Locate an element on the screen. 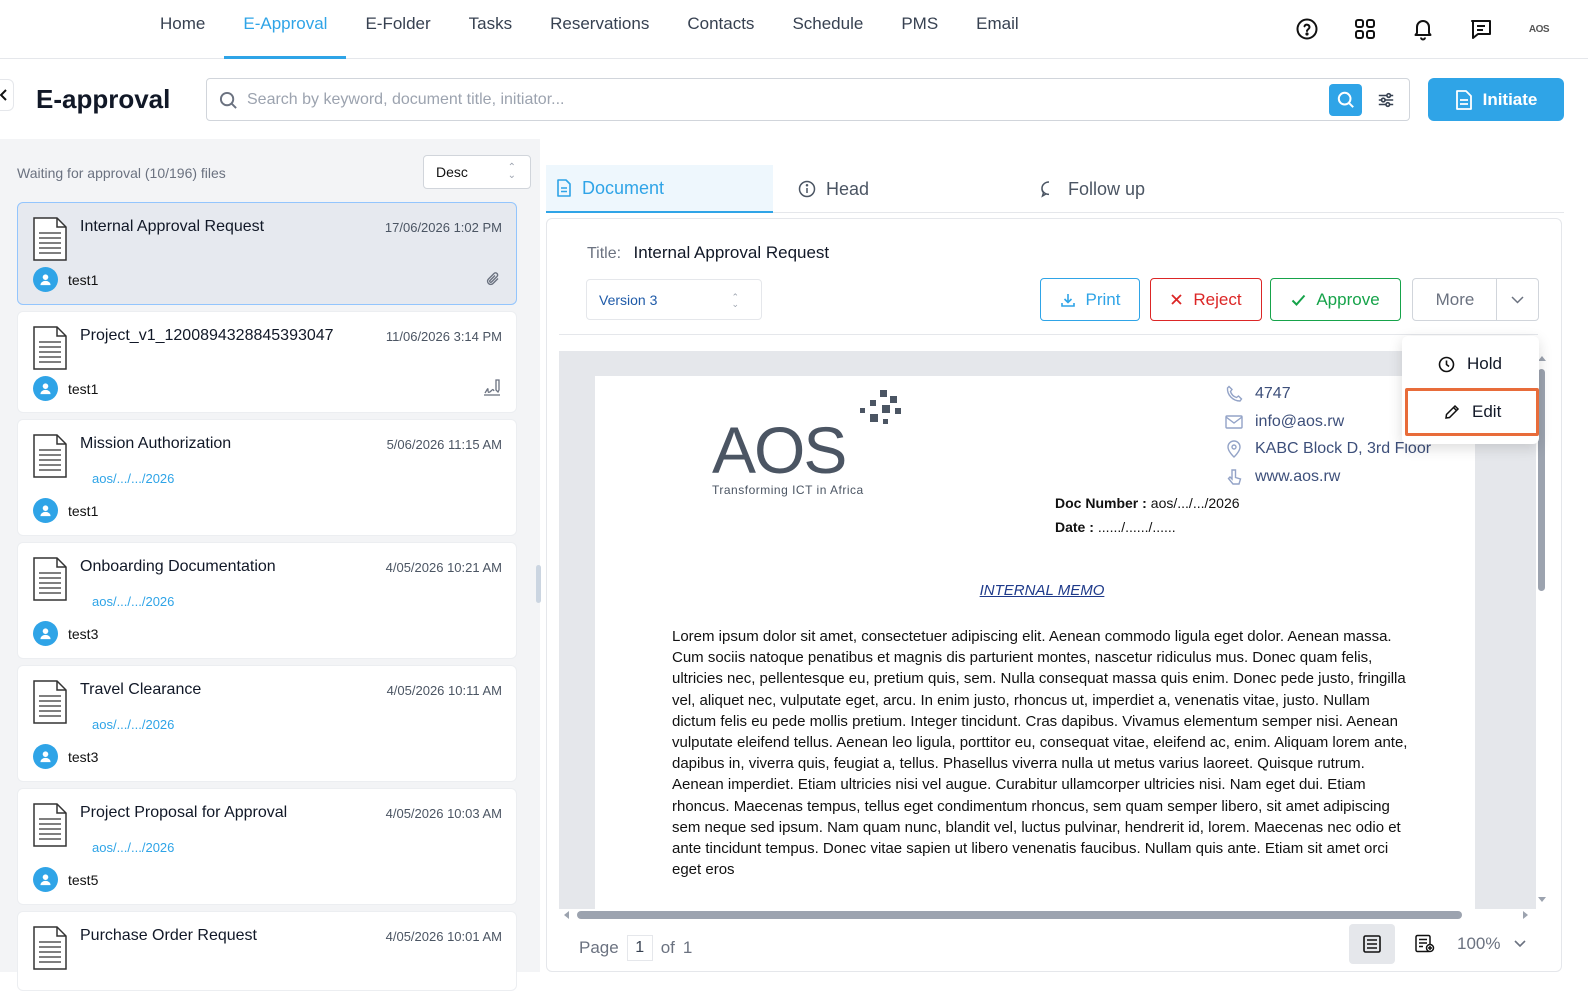 This screenshot has width=1588, height=991. svg-text: AOS is located at coordinates (778, 450).